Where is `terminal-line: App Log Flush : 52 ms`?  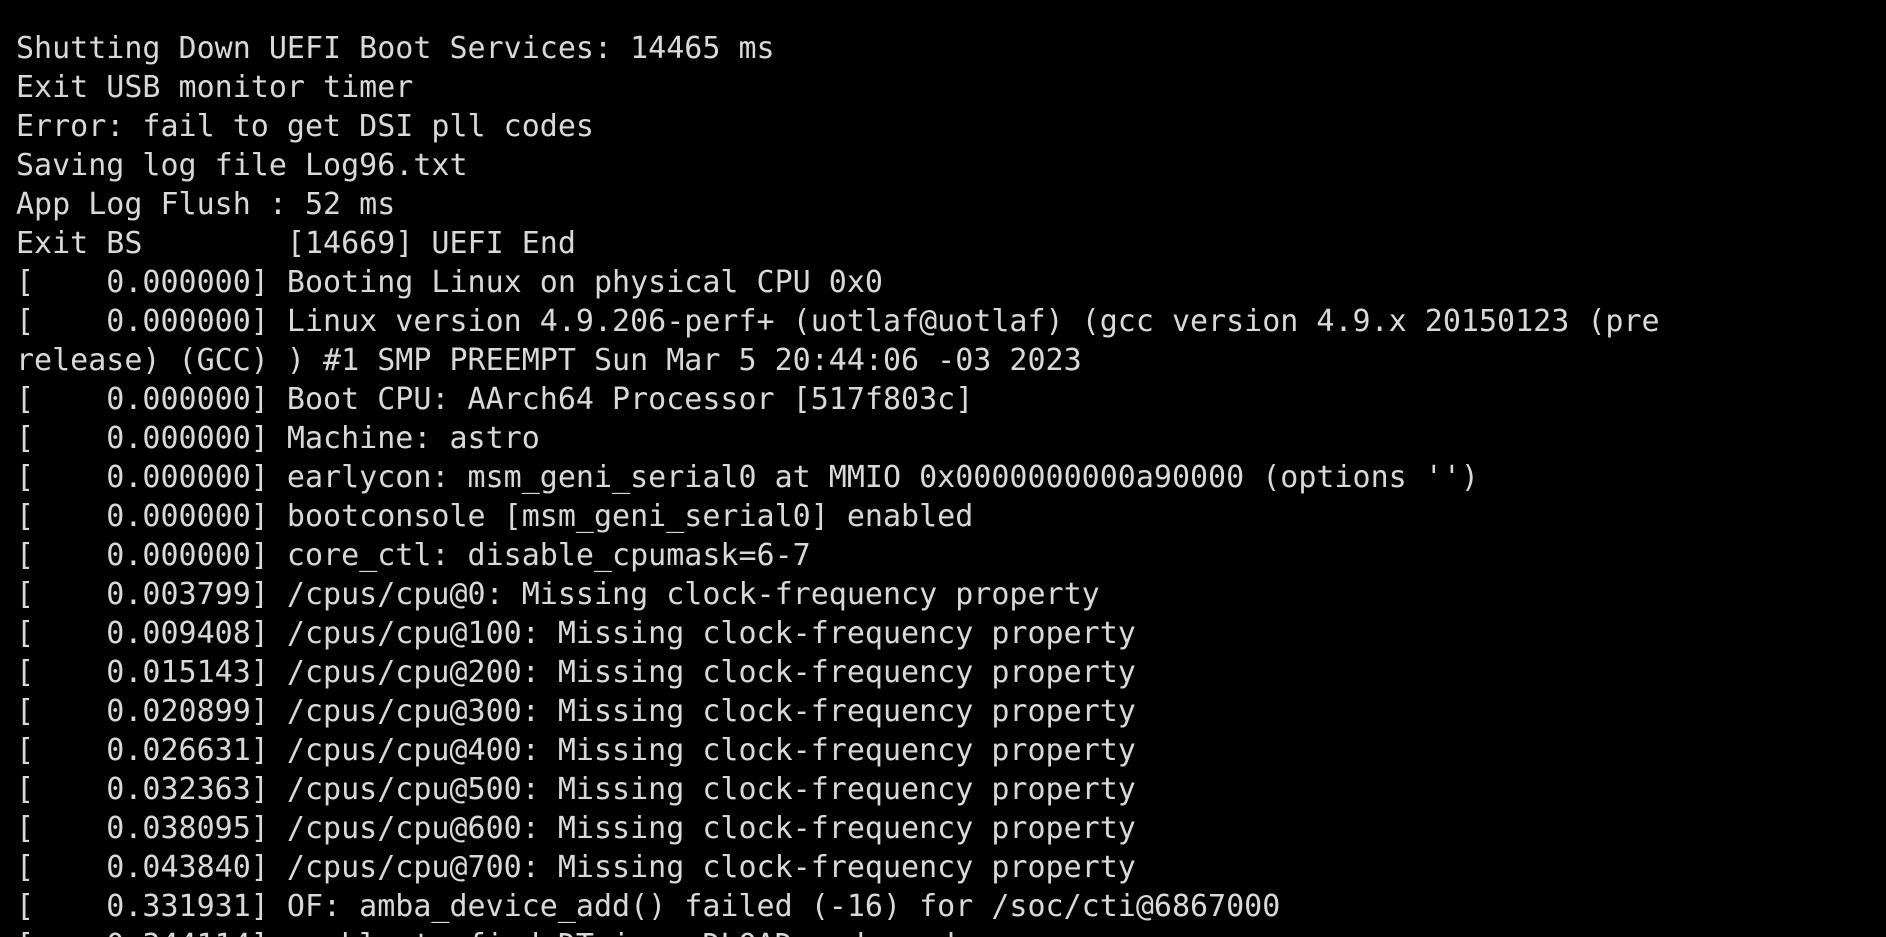
terminal-line: App Log Flush : 52 ms is located at coordinates (206, 204).